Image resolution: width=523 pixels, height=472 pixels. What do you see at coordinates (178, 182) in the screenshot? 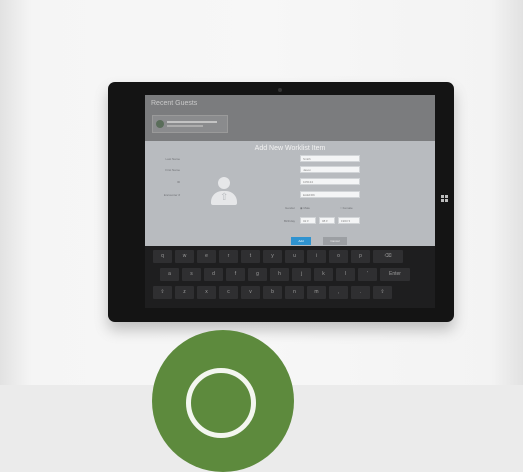
I see `id-label: ID` at bounding box center [178, 182].